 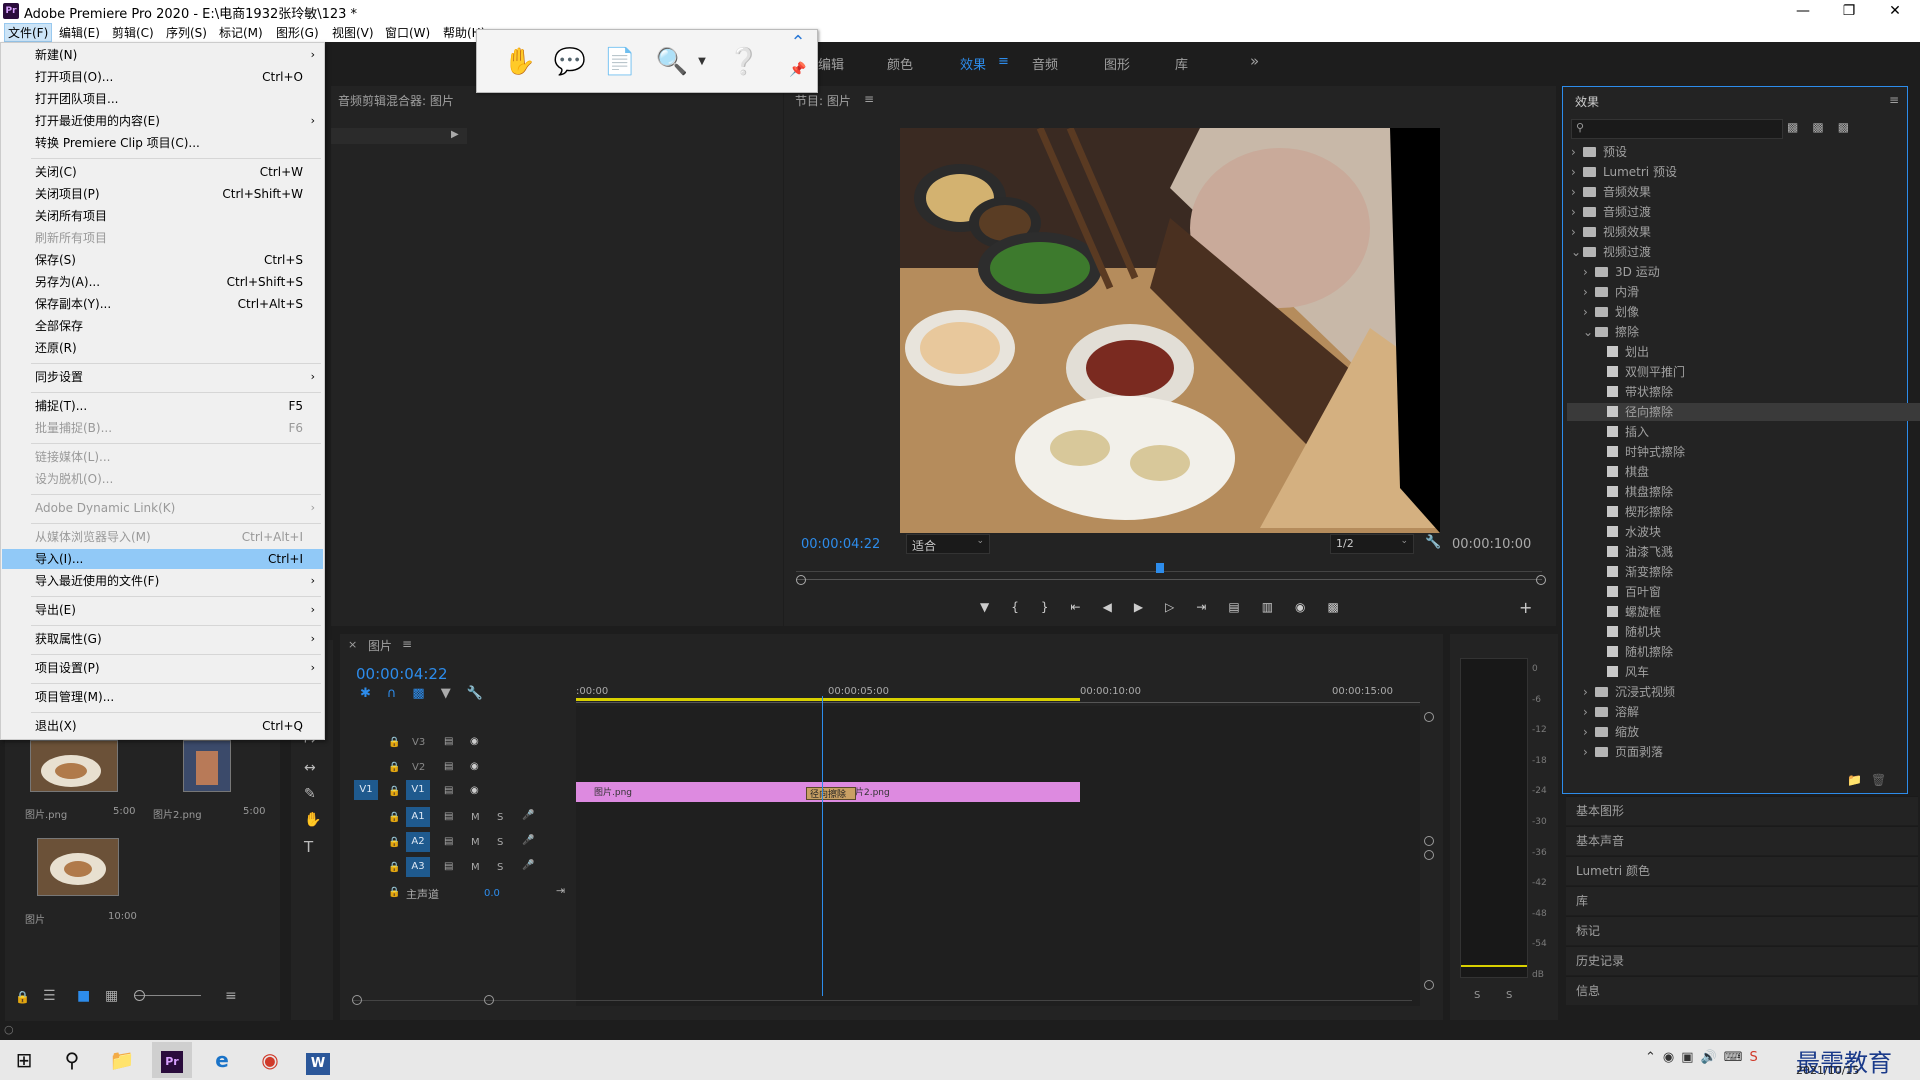 I want to click on menu-window: 窗口(W), so click(x=407, y=32).